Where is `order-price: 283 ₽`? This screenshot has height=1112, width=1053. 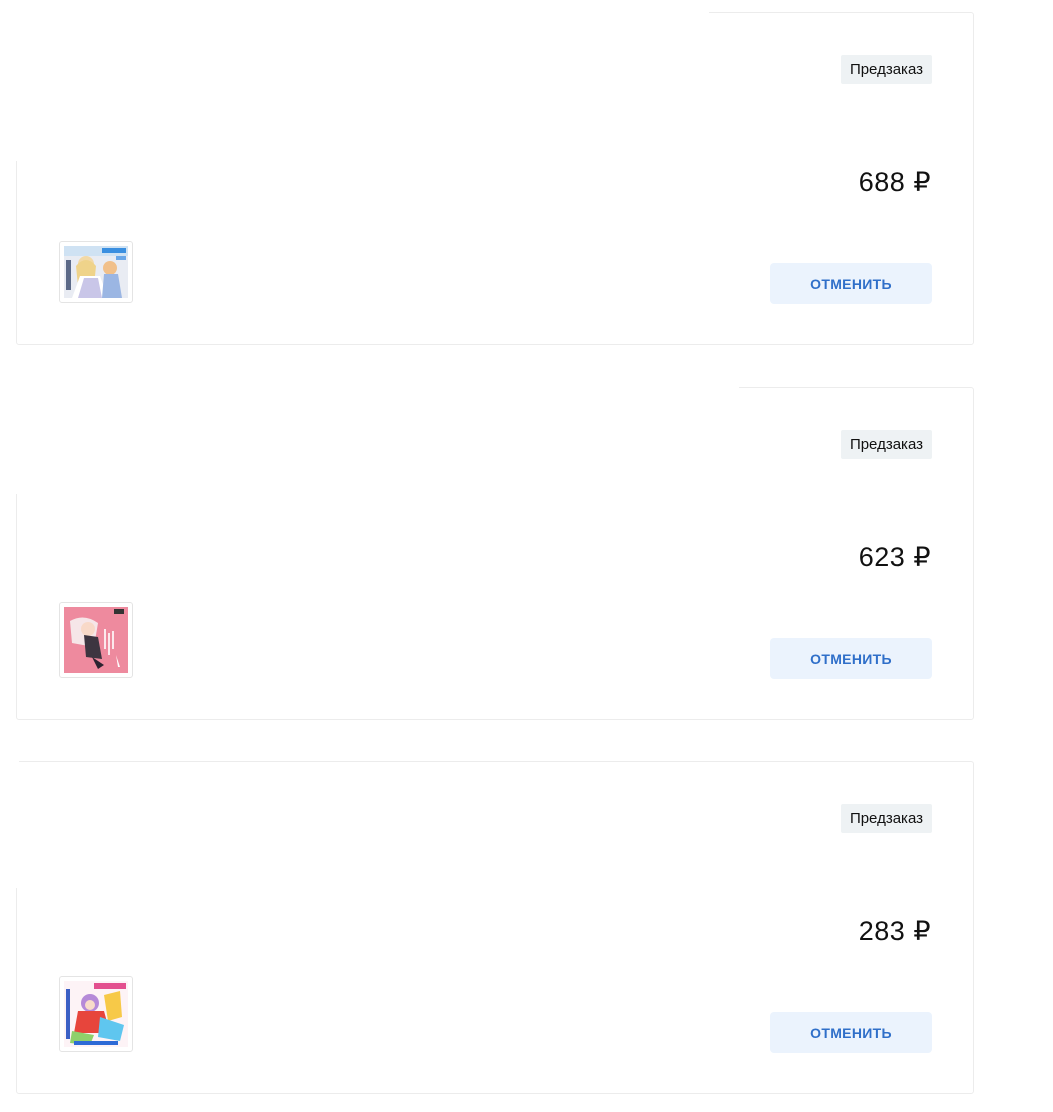 order-price: 283 ₽ is located at coordinates (894, 931).